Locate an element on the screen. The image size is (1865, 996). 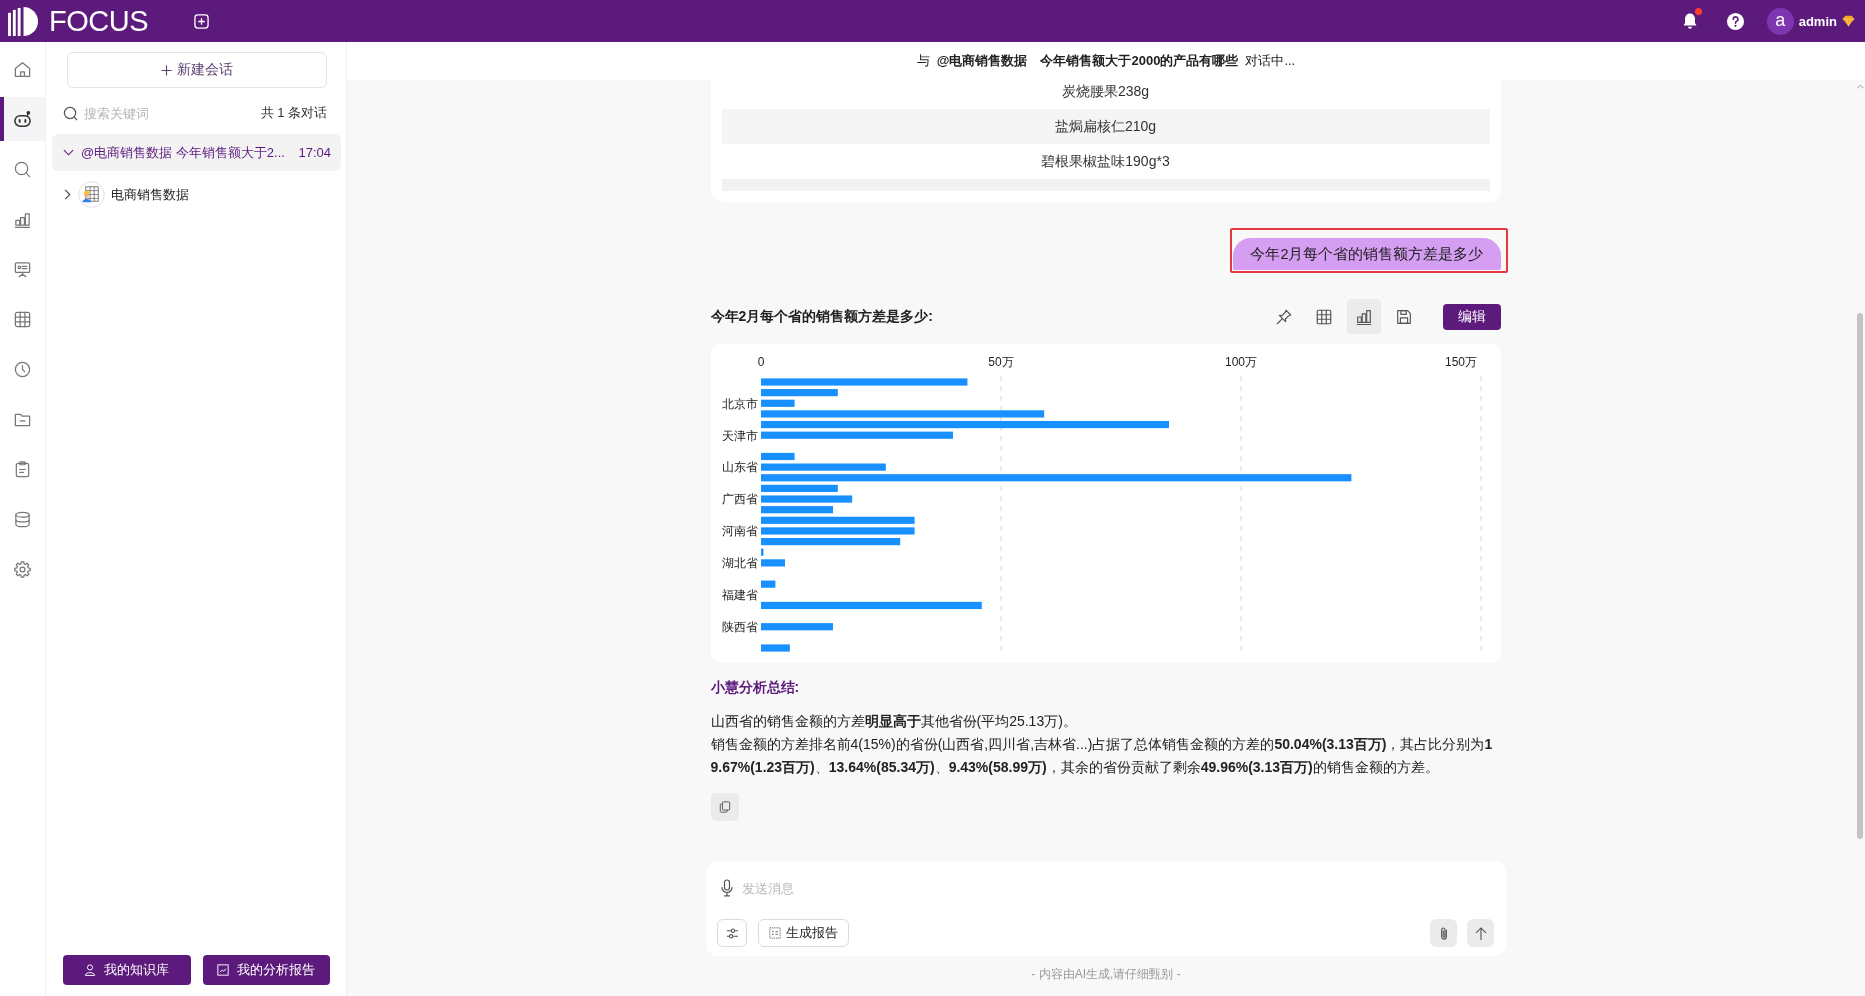
conversation-time: 17:04 is located at coordinates (314, 152).